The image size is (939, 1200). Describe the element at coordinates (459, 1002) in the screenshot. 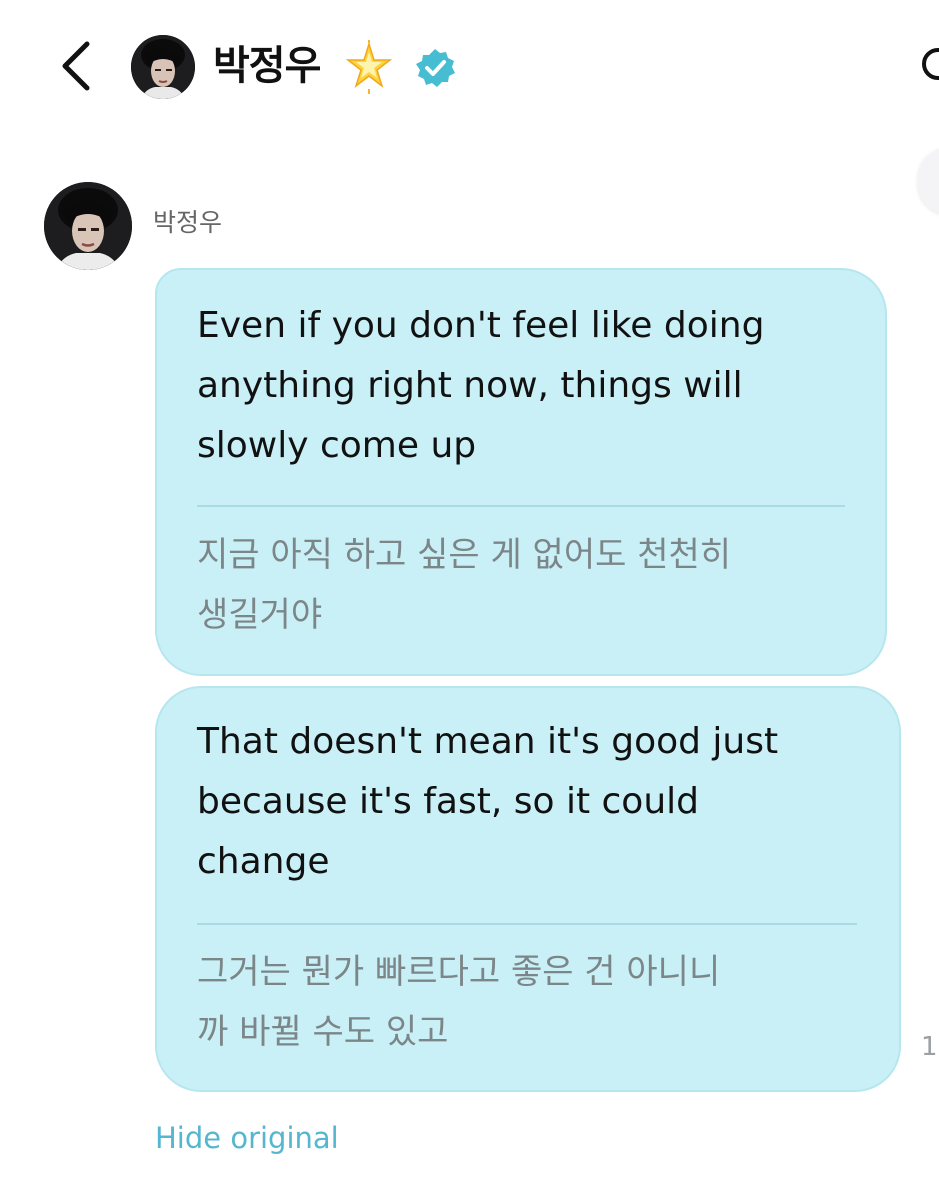

I see `original-text: 그거는 뭔가 빠르다고 좋은 건 아니니 까 바뀔 수도 있고` at that location.